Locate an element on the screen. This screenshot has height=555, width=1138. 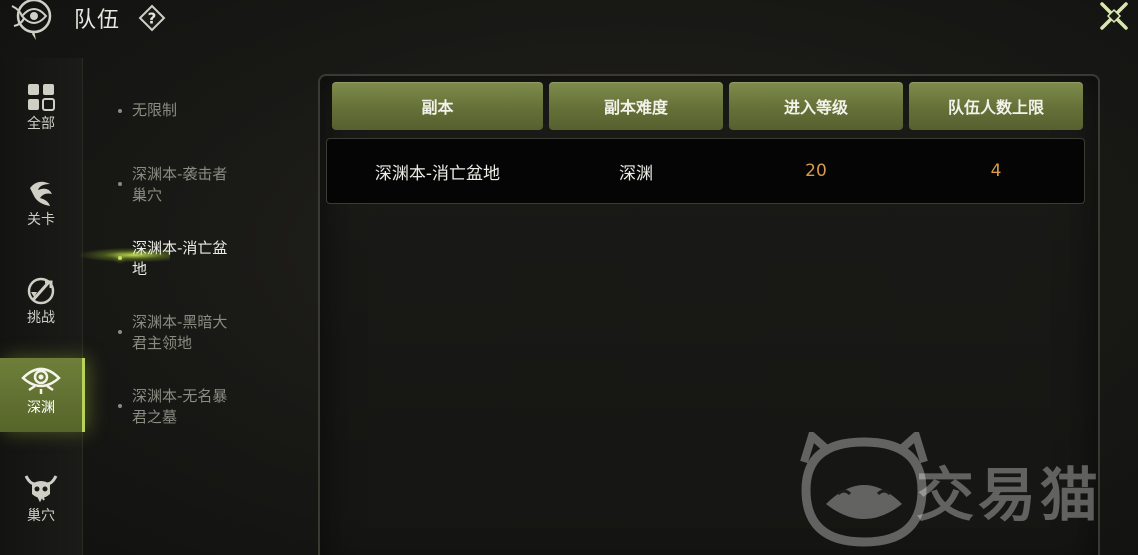
cell-difficulty: 深渊 is located at coordinates (636, 173).